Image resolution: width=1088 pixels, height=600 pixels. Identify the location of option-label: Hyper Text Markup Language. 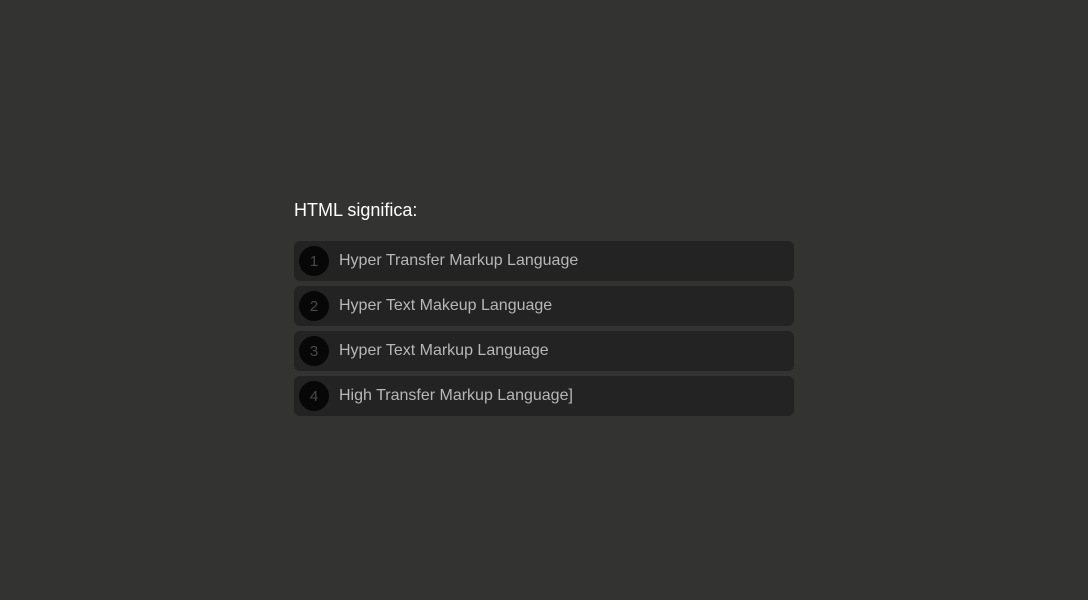
(444, 350).